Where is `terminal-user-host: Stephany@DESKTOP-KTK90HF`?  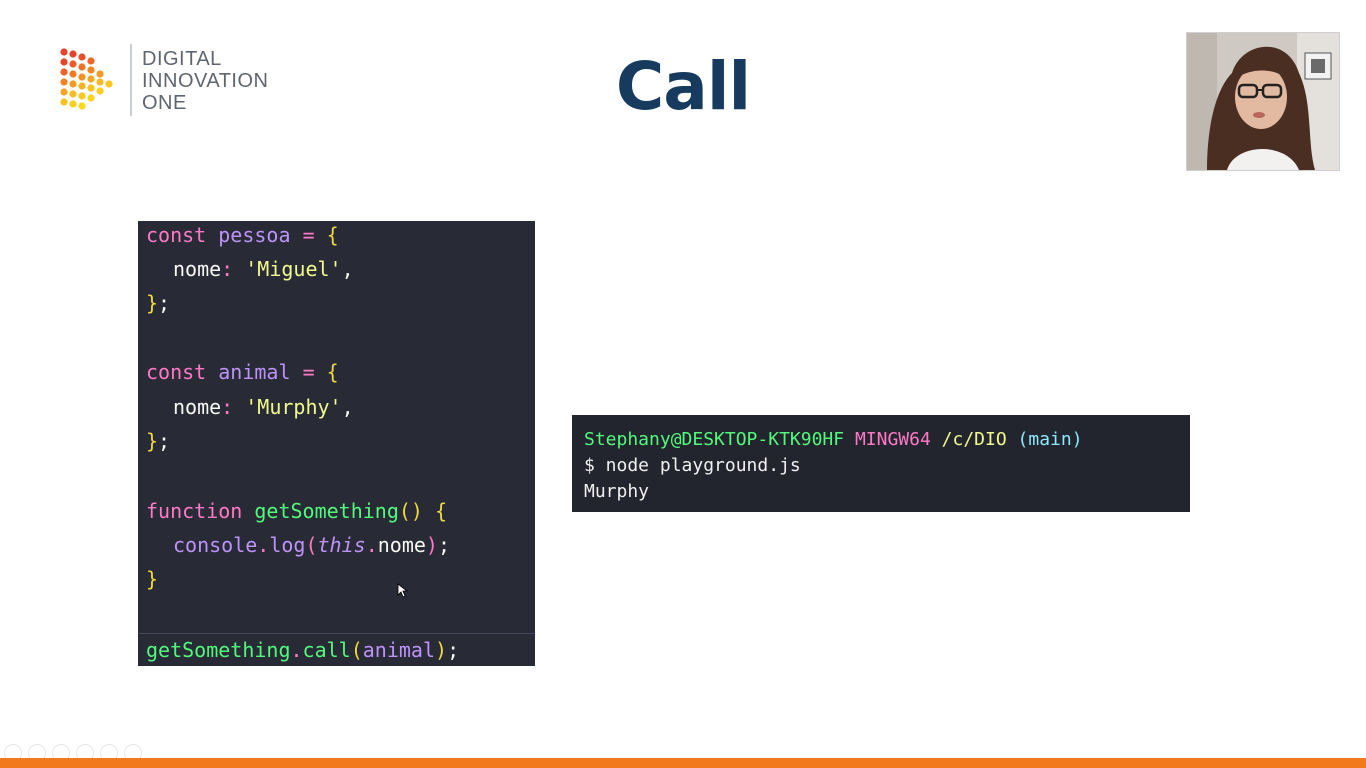 terminal-user-host: Stephany@DESKTOP-KTK90HF is located at coordinates (714, 439).